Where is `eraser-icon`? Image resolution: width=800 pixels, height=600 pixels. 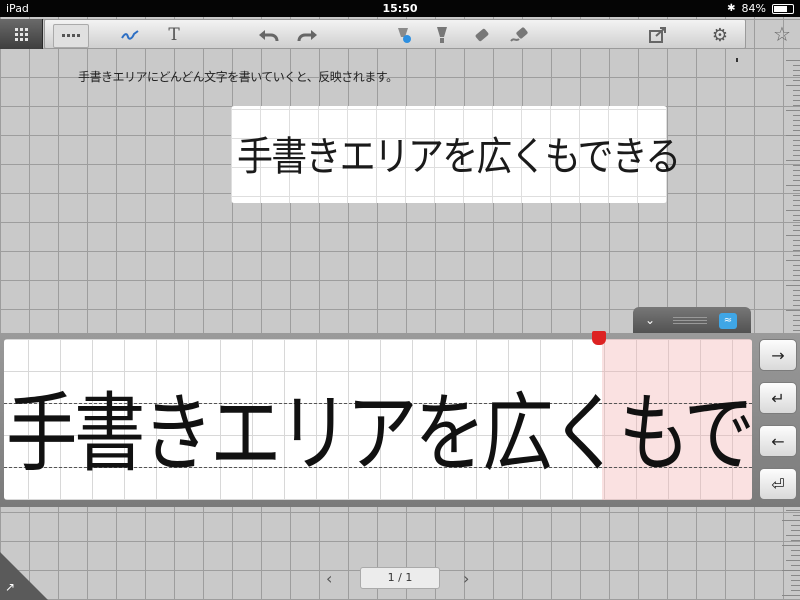
eraser-icon is located at coordinates (482, 35).